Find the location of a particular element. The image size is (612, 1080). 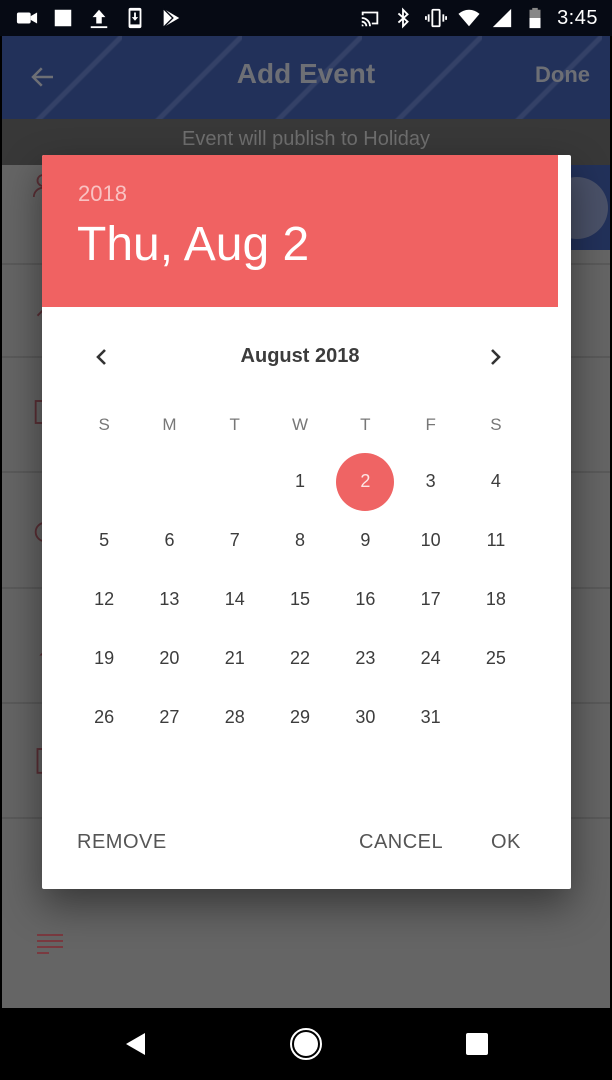

day-cell: 18 is located at coordinates (495, 599).